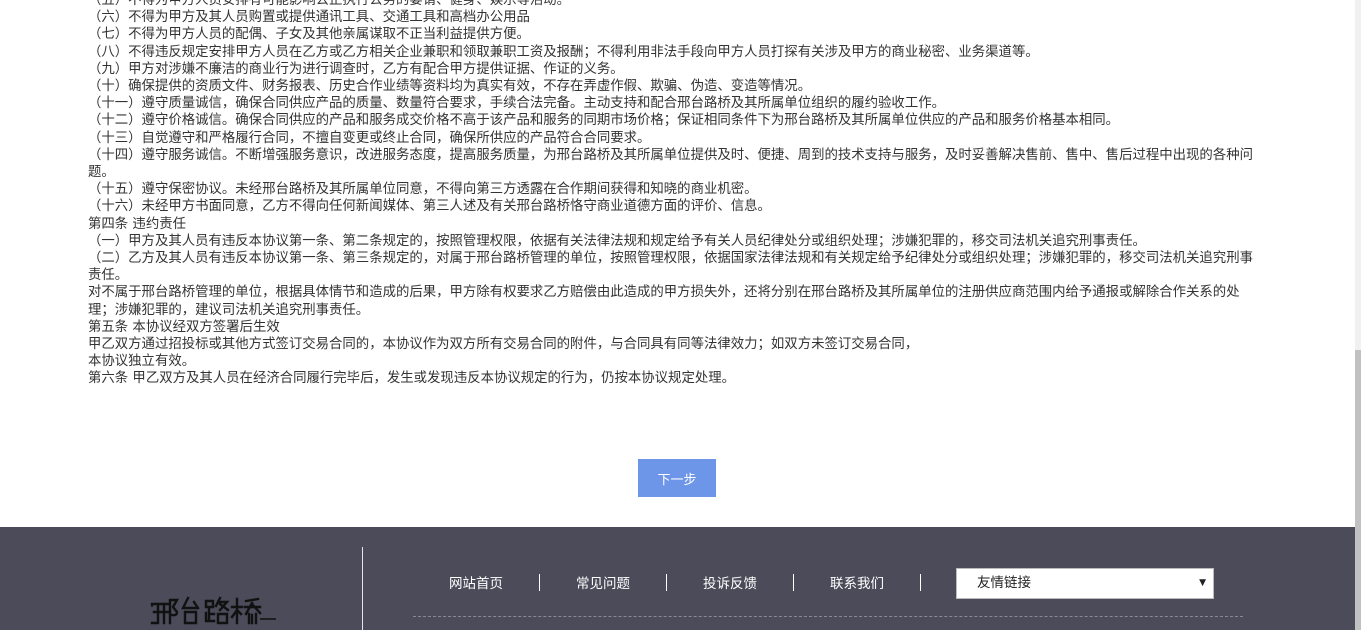 The height and width of the screenshot is (630, 1361). Describe the element at coordinates (309, 35) in the screenshot. I see `clause-line: （七）不得为甲方人员的配偶、子女及其他亲属谋取不正当利益提供方便。` at that location.